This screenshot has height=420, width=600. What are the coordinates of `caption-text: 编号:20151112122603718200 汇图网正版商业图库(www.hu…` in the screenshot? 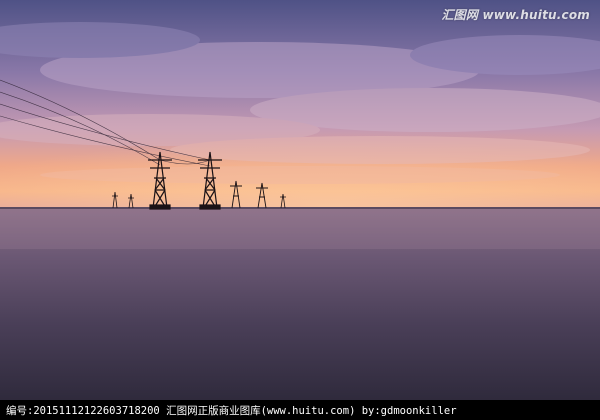 It's located at (231, 411).